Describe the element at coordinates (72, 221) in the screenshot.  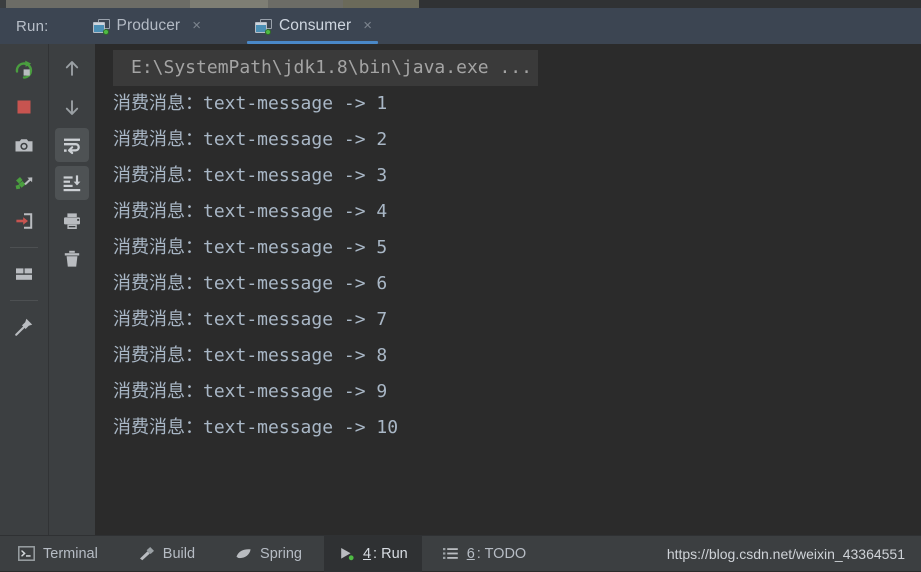
I see `print-icon` at that location.